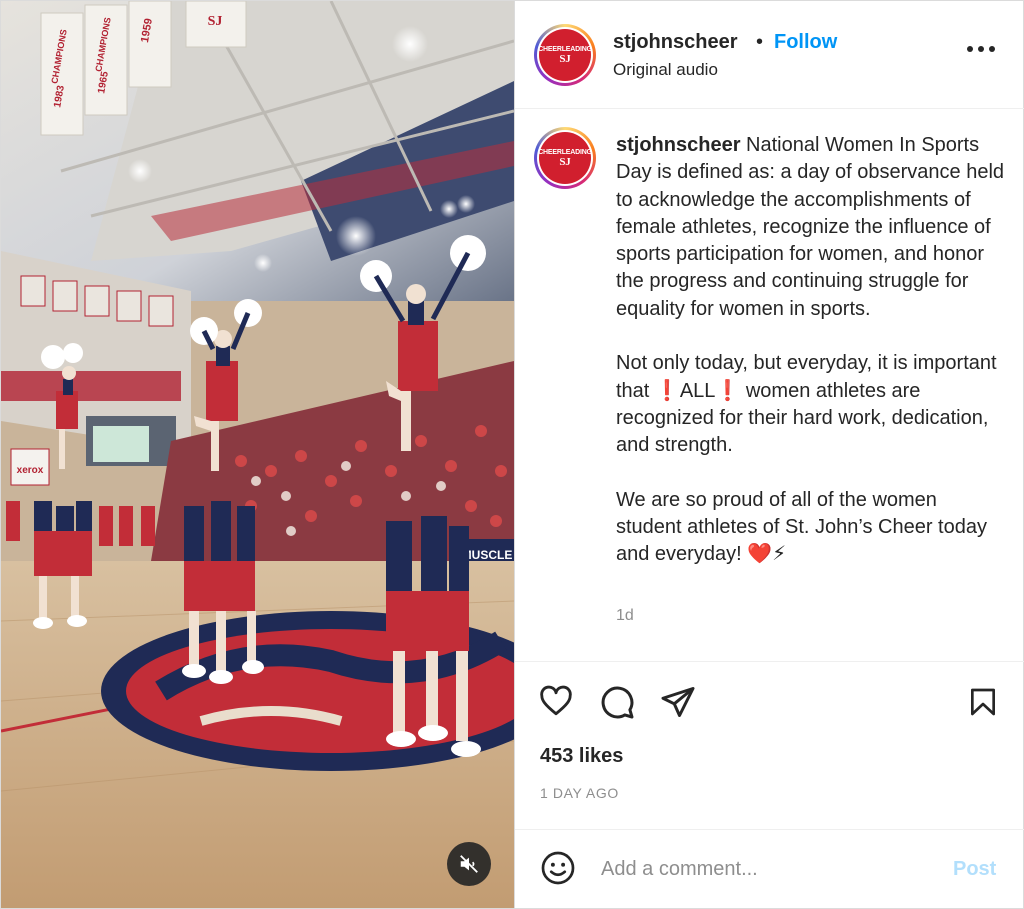  What do you see at coordinates (769, 108) in the screenshot?
I see `header-divider` at bounding box center [769, 108].